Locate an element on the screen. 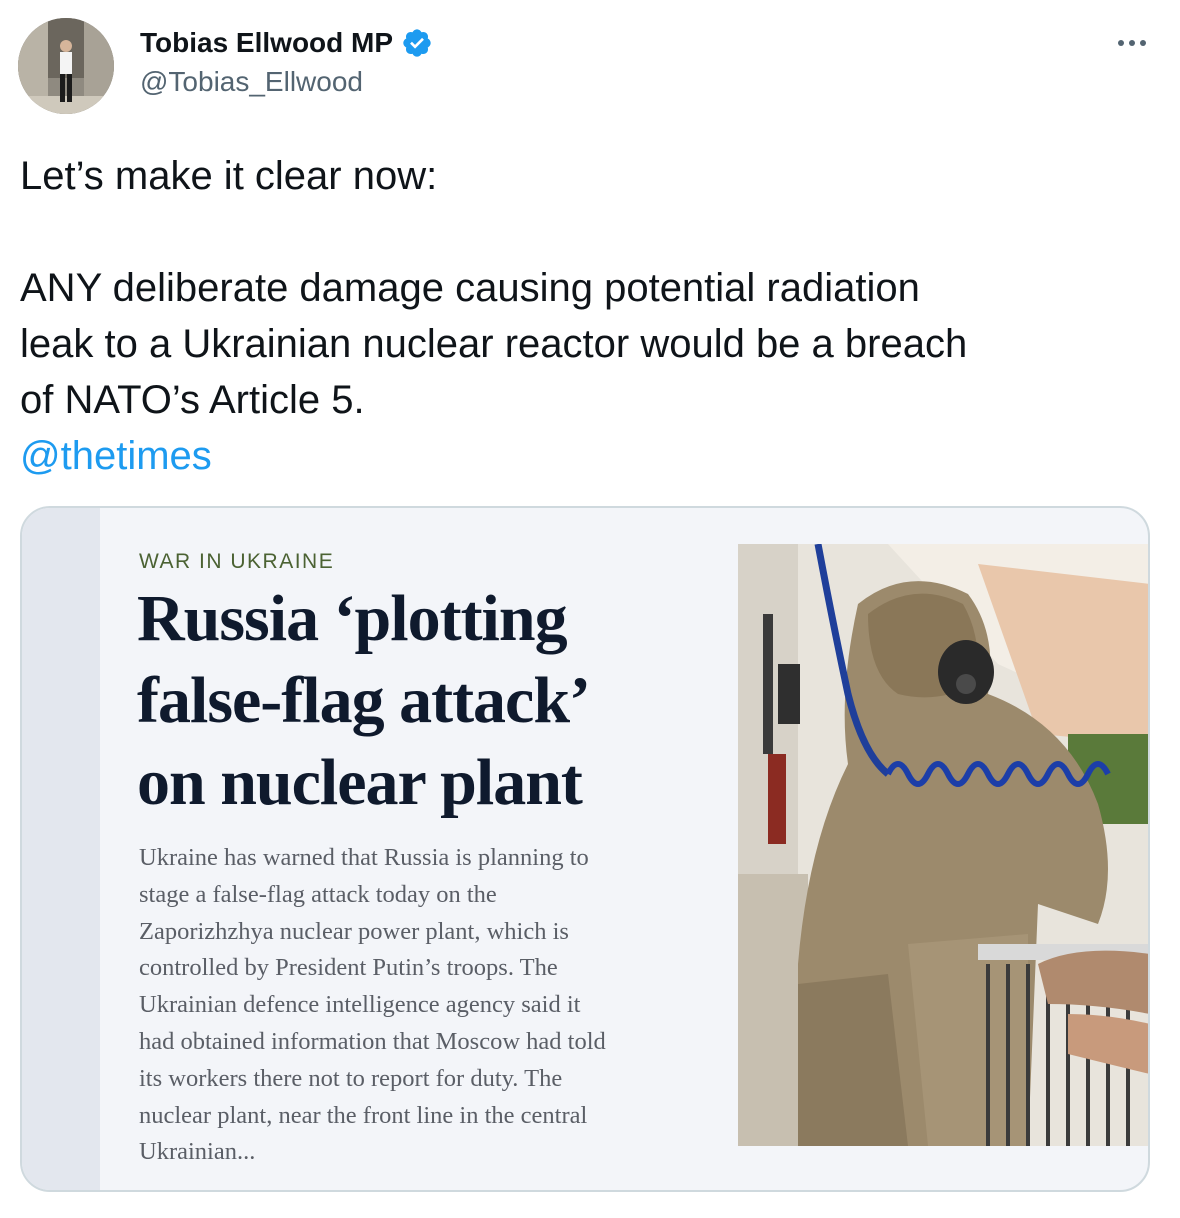 The height and width of the screenshot is (1218, 1180). mention-link: @thetimes is located at coordinates (585, 456).